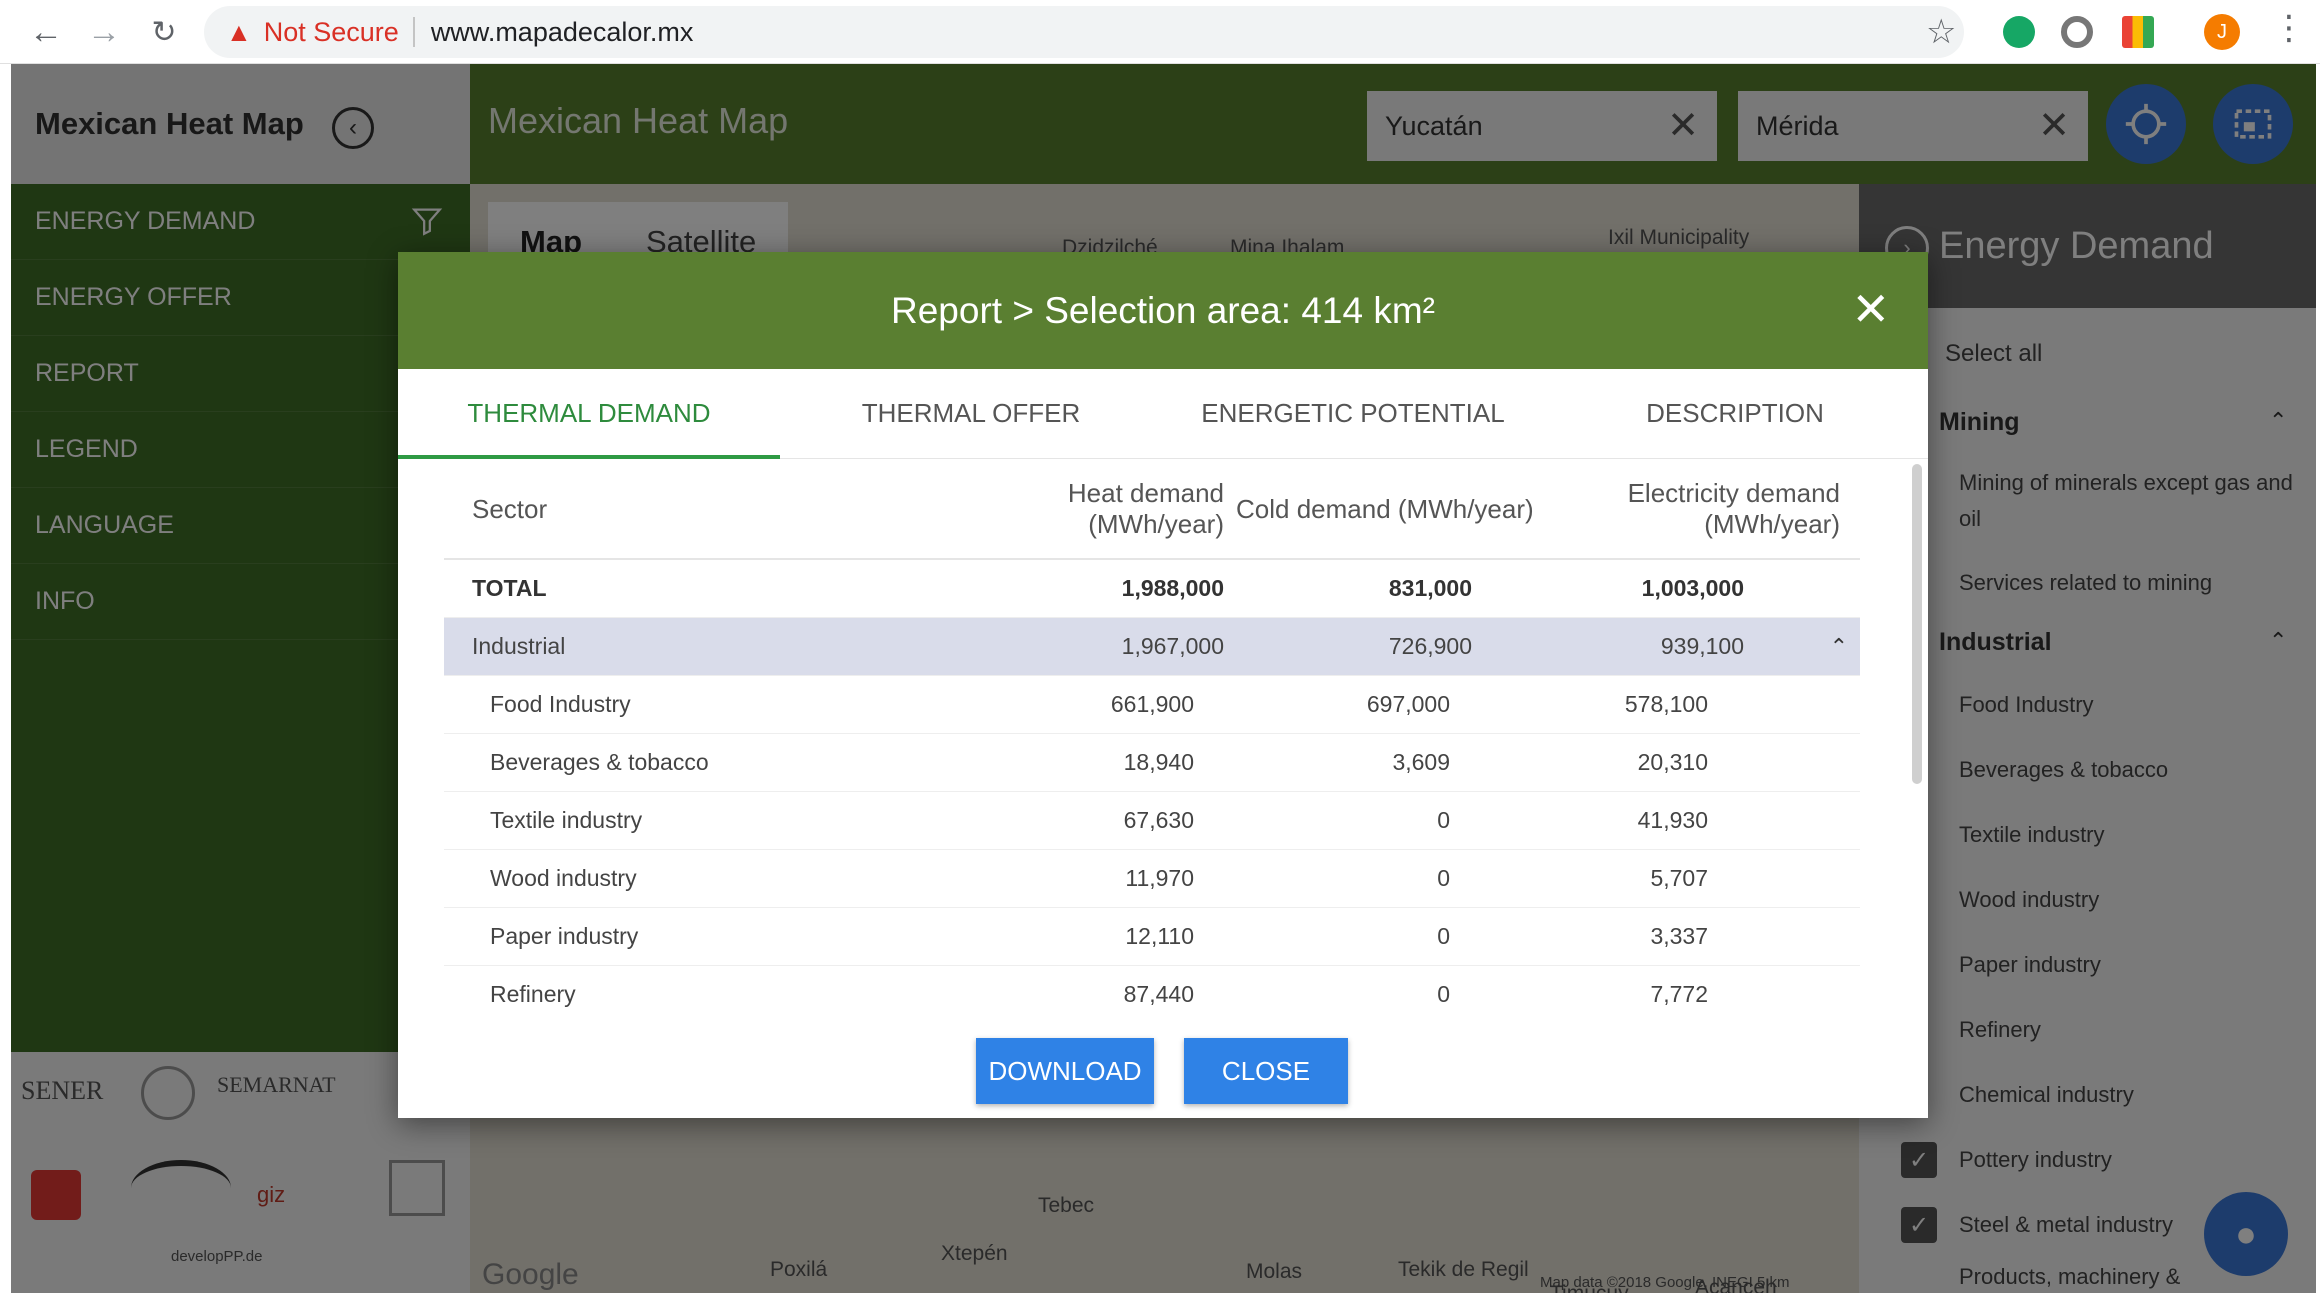  I want to click on cell-heat: 12,110, so click(1159, 936).